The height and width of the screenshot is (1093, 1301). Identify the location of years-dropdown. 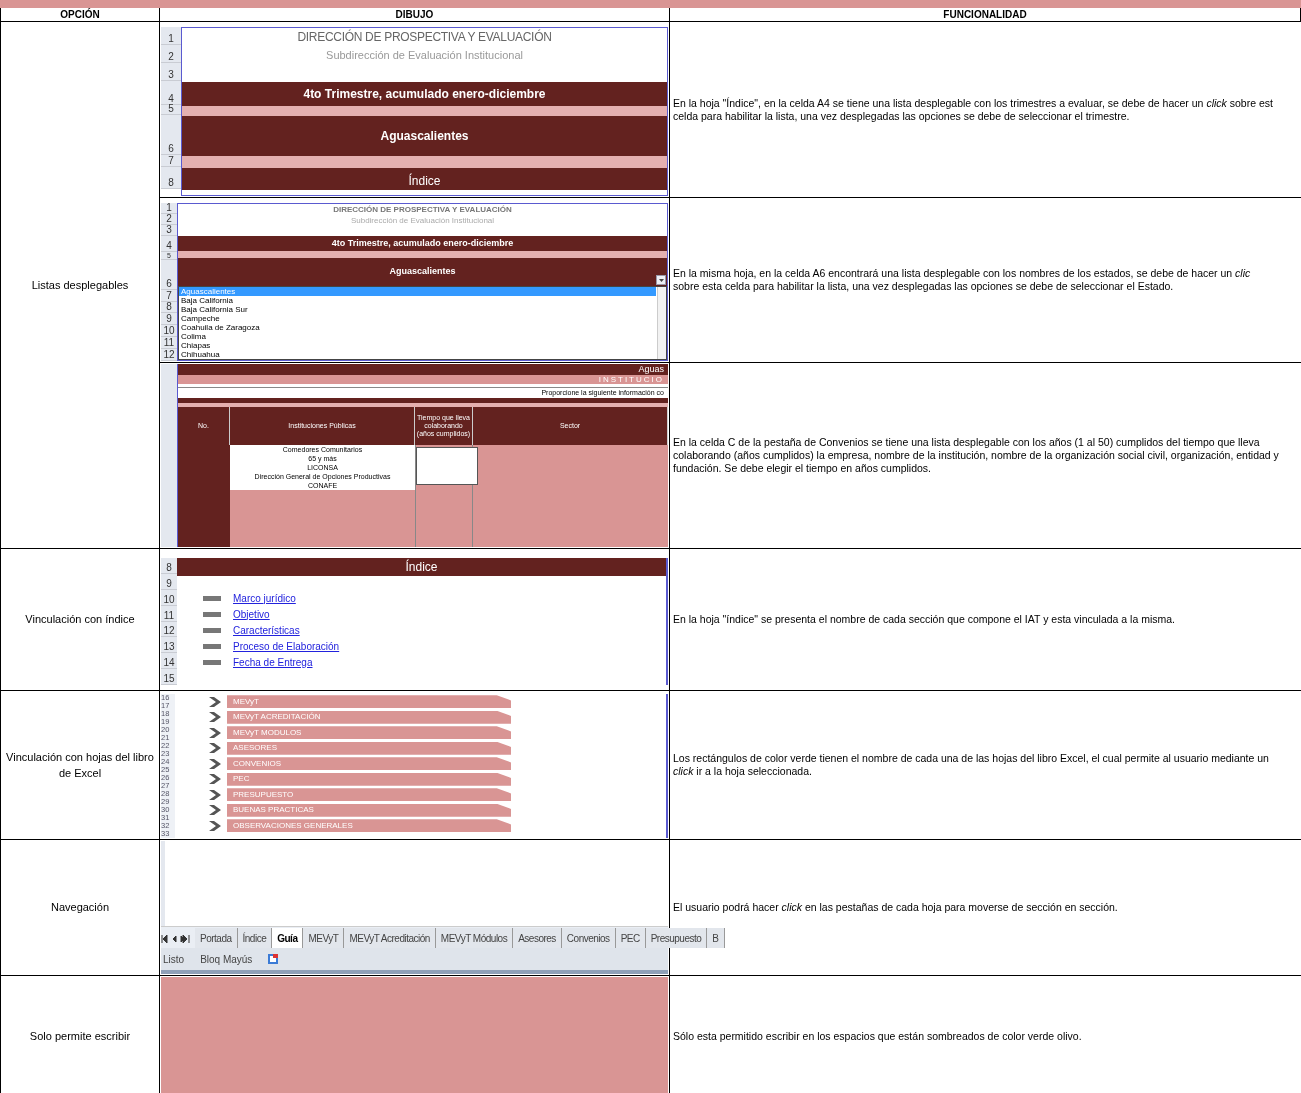
(447, 466).